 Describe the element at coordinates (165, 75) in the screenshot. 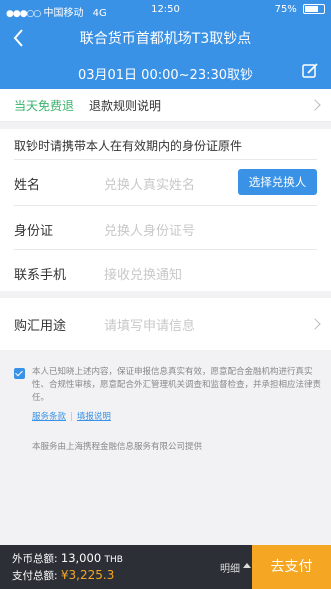

I see `pickup-time: 03月01日 00:00~23:30取钞` at that location.